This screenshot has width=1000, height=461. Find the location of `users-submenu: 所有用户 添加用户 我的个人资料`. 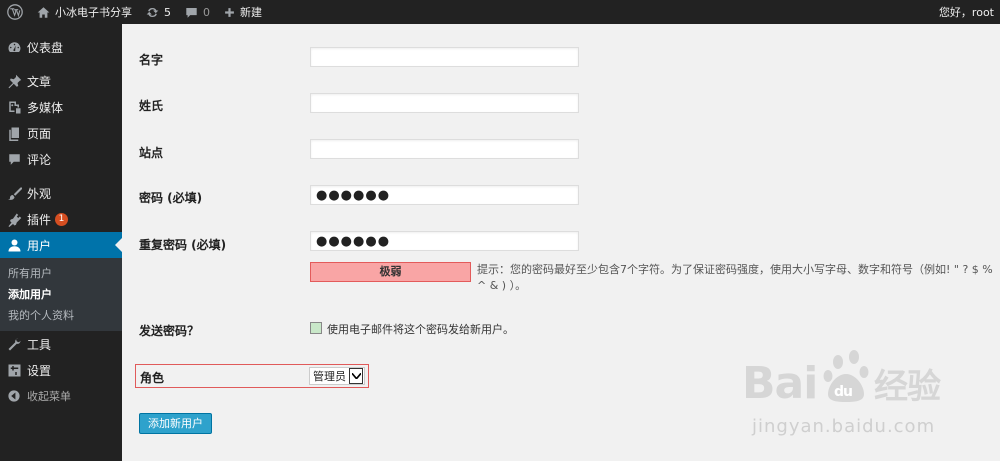

users-submenu: 所有用户 添加用户 我的个人资料 is located at coordinates (61, 294).